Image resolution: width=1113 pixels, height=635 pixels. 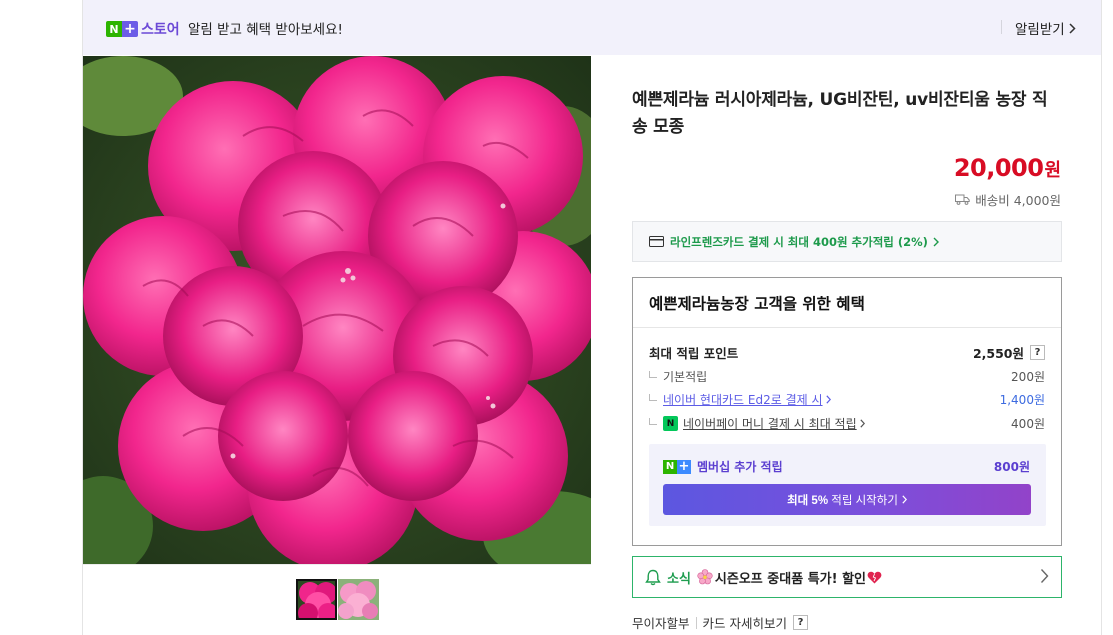 What do you see at coordinates (337, 564) in the screenshot?
I see `image-divider` at bounding box center [337, 564].